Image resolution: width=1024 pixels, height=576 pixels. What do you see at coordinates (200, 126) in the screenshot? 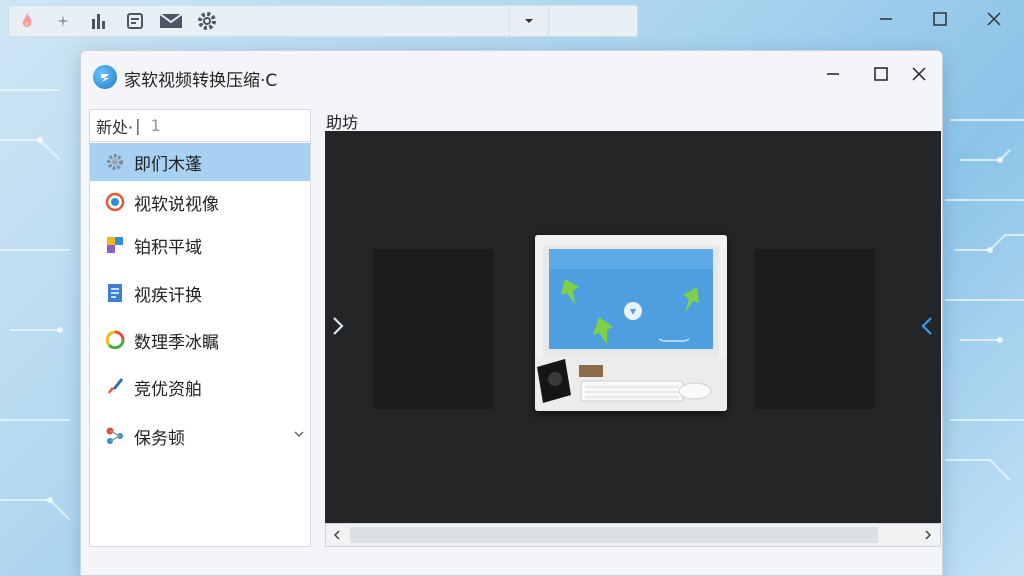
I see `sidebar-search-input: 新处· | 1` at bounding box center [200, 126].